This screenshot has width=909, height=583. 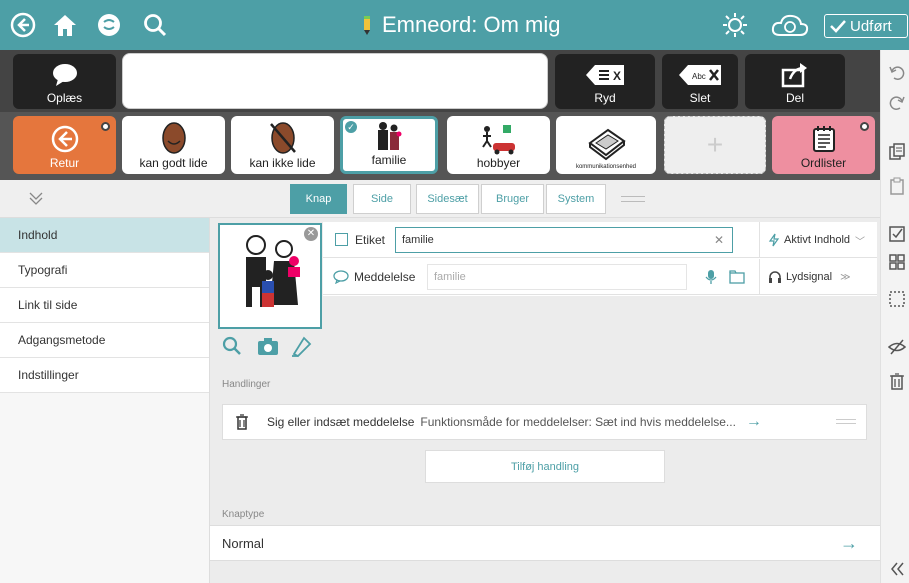 I want to click on tab-sidesaet: Sidesæt, so click(x=447, y=199).